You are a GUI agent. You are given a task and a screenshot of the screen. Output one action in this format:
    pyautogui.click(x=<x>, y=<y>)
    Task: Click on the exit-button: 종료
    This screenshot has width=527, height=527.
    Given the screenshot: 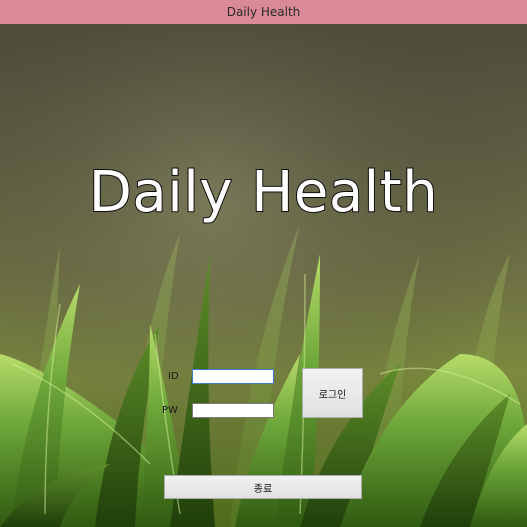 What is the action you would take?
    pyautogui.click(x=263, y=487)
    